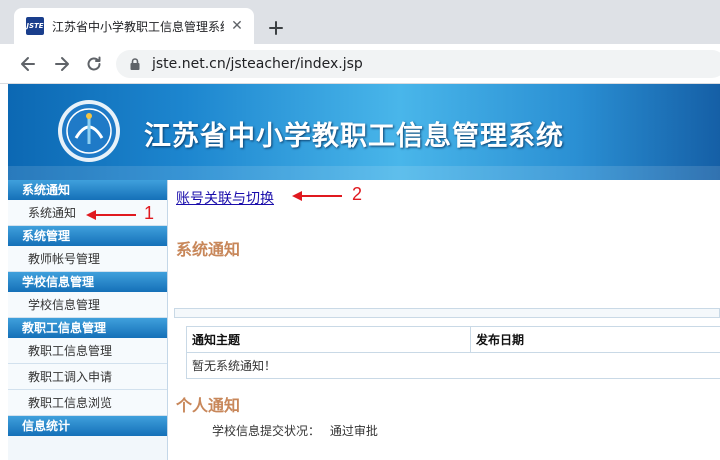 Image resolution: width=720 pixels, height=460 pixels. What do you see at coordinates (89, 131) in the screenshot?
I see `emblem-logo-icon` at bounding box center [89, 131].